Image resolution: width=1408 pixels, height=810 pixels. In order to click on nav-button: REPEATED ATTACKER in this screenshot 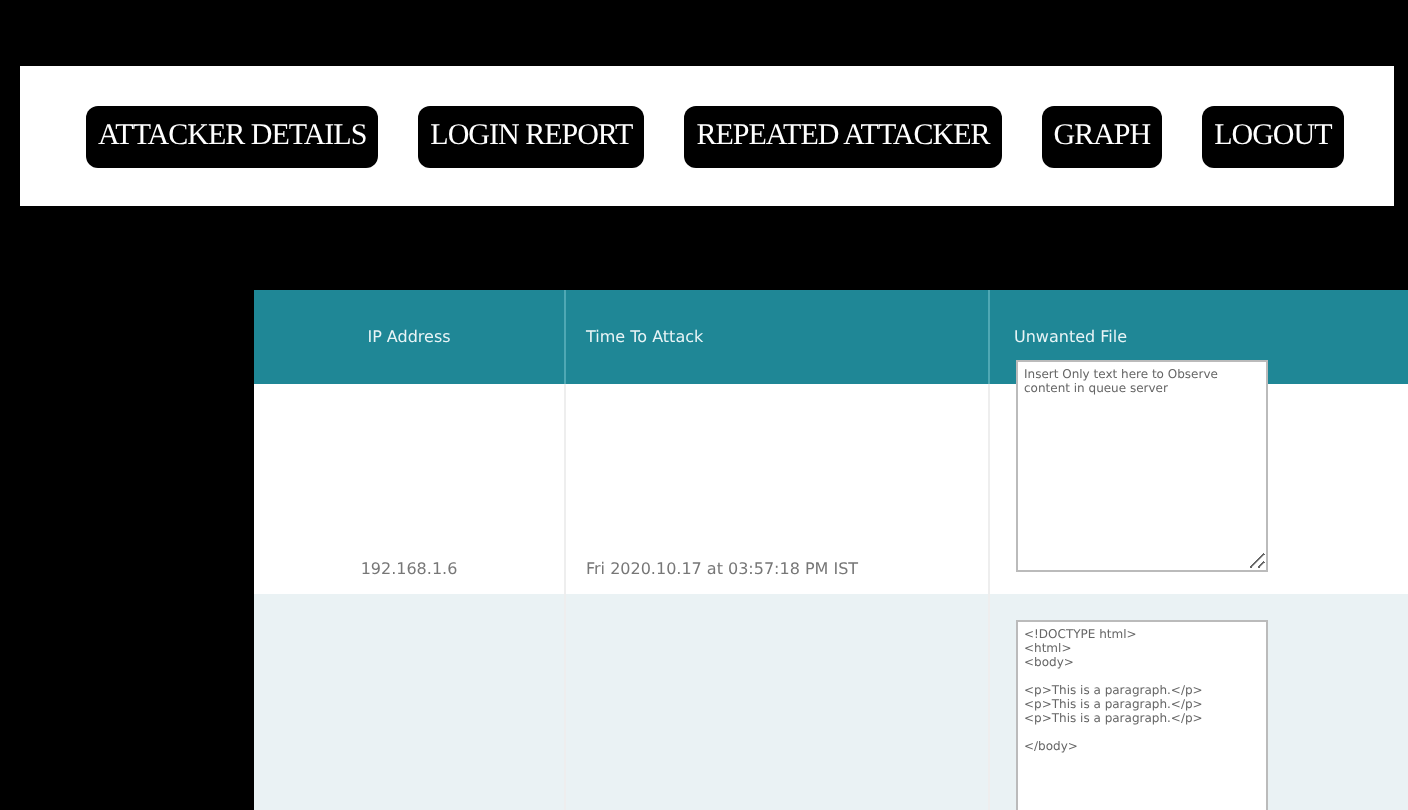, I will do `click(843, 136)`.